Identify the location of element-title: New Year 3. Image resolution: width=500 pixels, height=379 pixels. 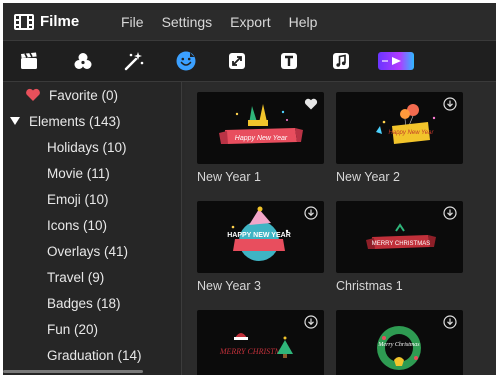
(229, 286).